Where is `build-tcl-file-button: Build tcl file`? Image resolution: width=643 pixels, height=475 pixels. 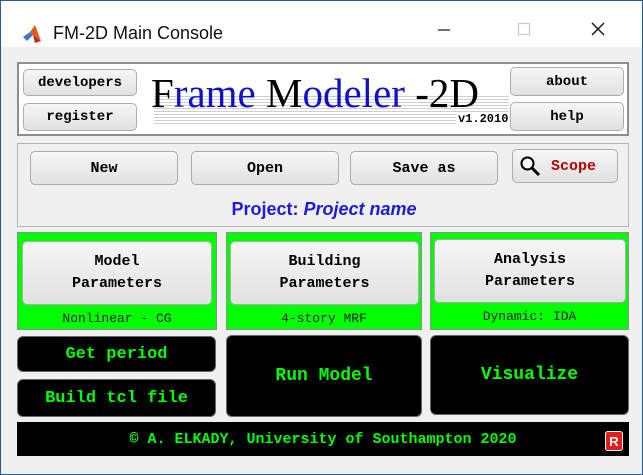 build-tcl-file-button: Build tcl file is located at coordinates (116, 398).